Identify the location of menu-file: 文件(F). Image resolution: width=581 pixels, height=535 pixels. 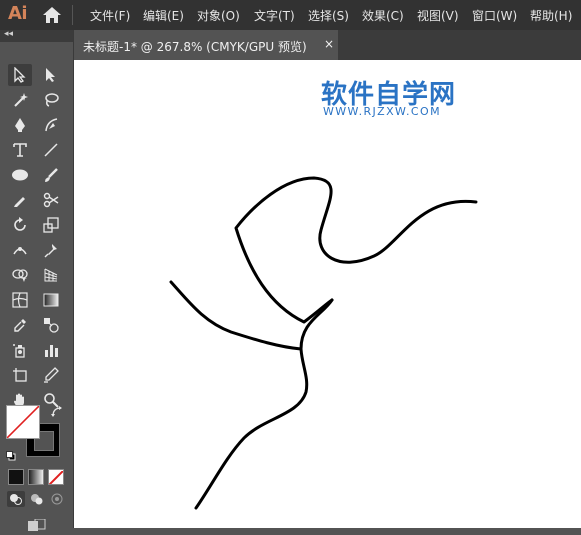
(110, 15).